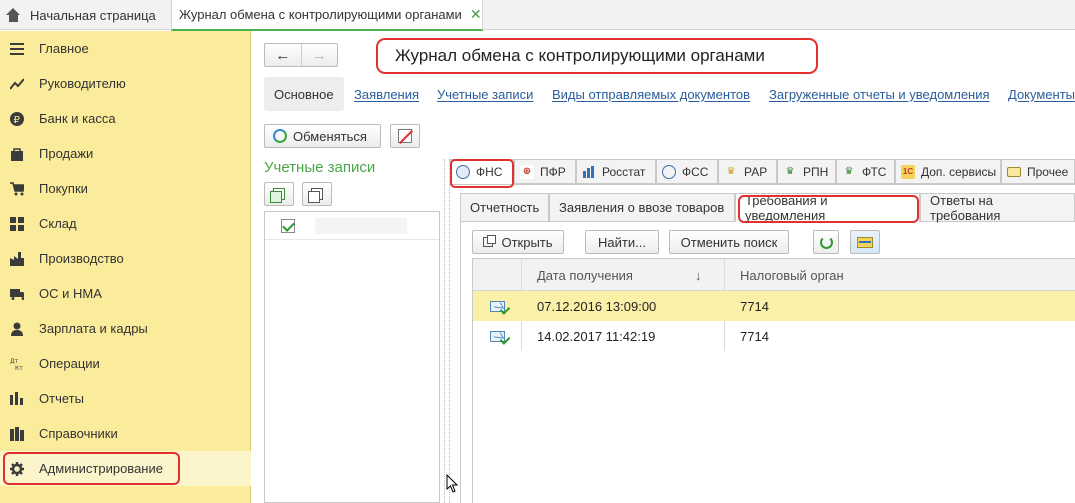 This screenshot has height=503, width=1075. What do you see at coordinates (82, 83) in the screenshot?
I see `sidebar-item-label: Руководителю` at bounding box center [82, 83].